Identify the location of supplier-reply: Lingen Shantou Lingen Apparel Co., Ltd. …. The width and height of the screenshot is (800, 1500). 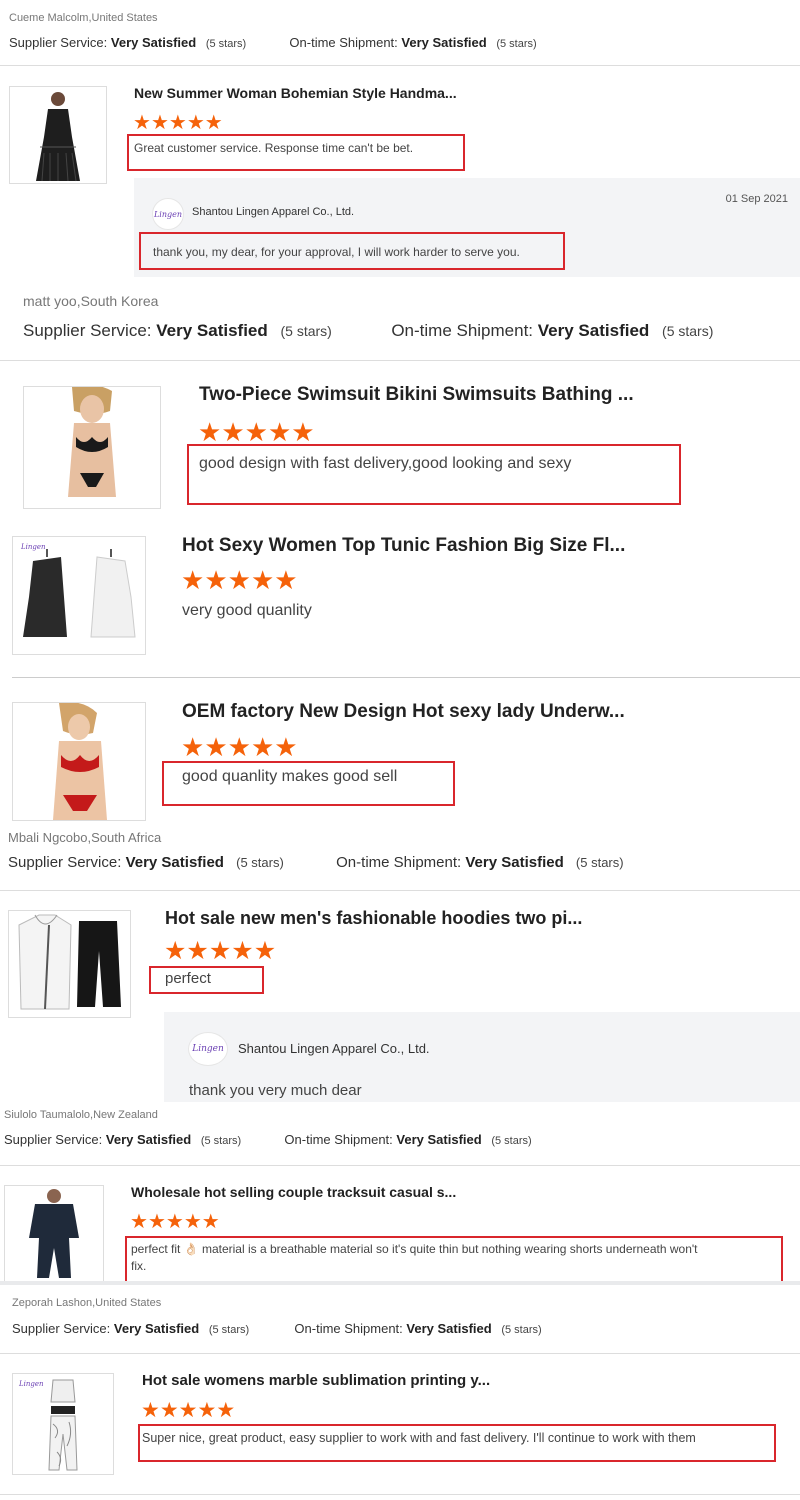
(482, 1057).